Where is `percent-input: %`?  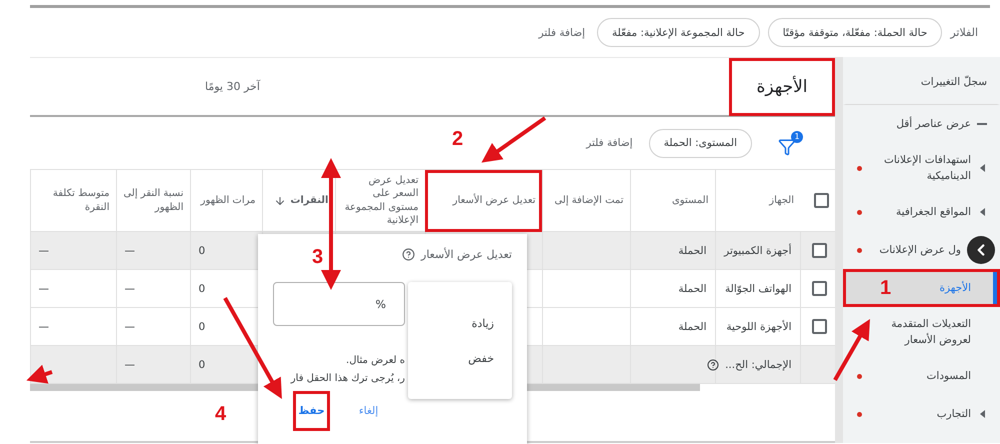 percent-input: % is located at coordinates (339, 304).